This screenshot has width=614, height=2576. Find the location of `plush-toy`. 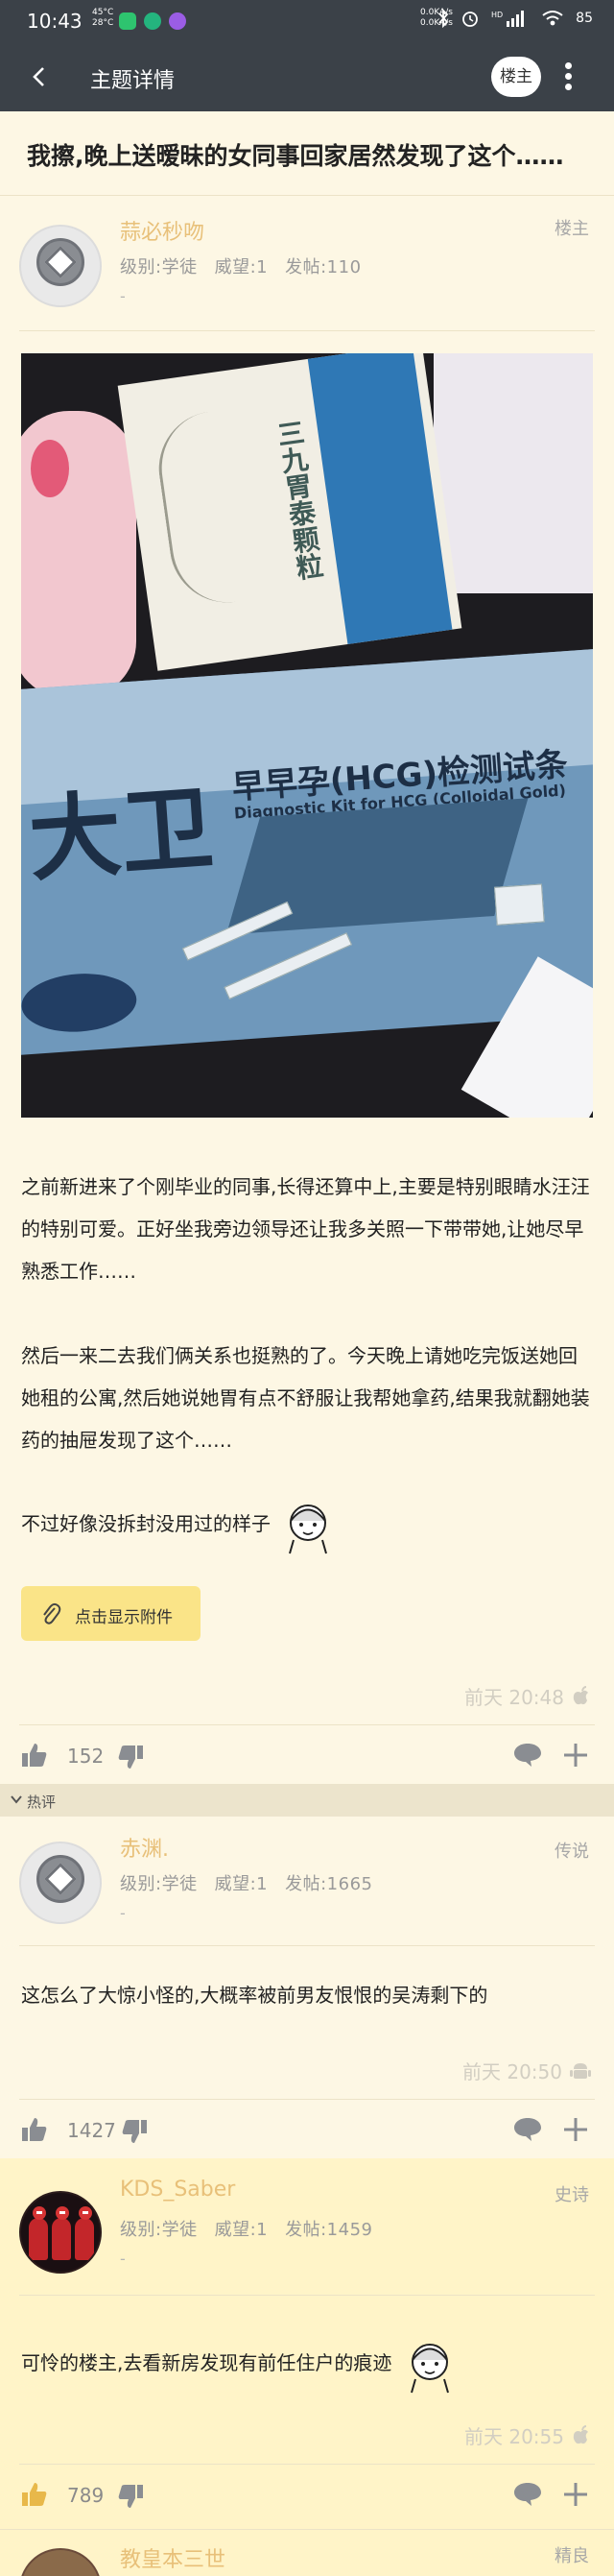

plush-toy is located at coordinates (78, 555).